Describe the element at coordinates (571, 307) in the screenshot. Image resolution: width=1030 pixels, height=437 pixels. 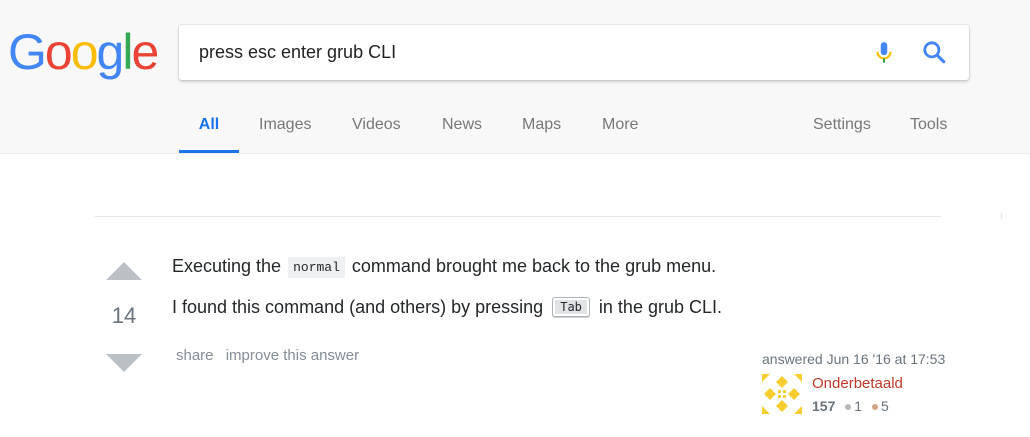
I see `keyboard-key: Tab` at that location.